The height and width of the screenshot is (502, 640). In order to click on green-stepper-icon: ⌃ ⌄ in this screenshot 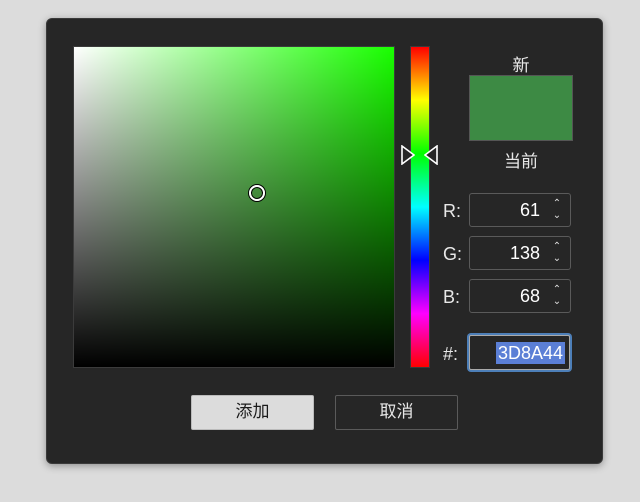, I will do `click(557, 253)`.